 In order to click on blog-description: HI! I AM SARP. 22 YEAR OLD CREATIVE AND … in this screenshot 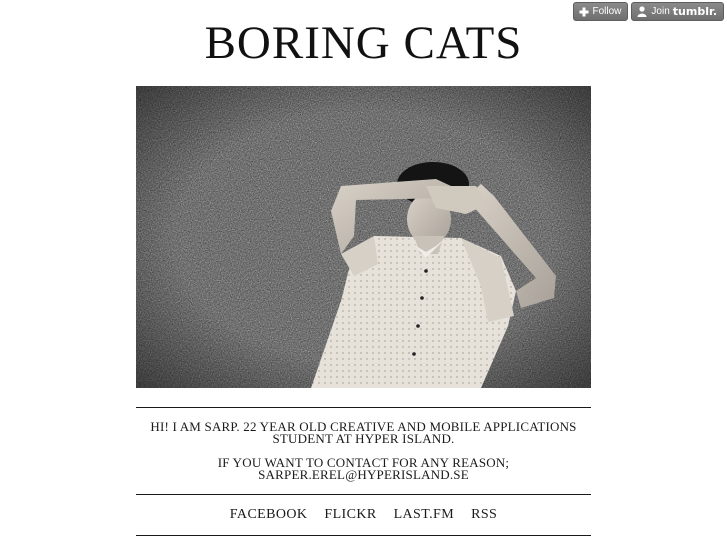, I will do `click(363, 451)`.